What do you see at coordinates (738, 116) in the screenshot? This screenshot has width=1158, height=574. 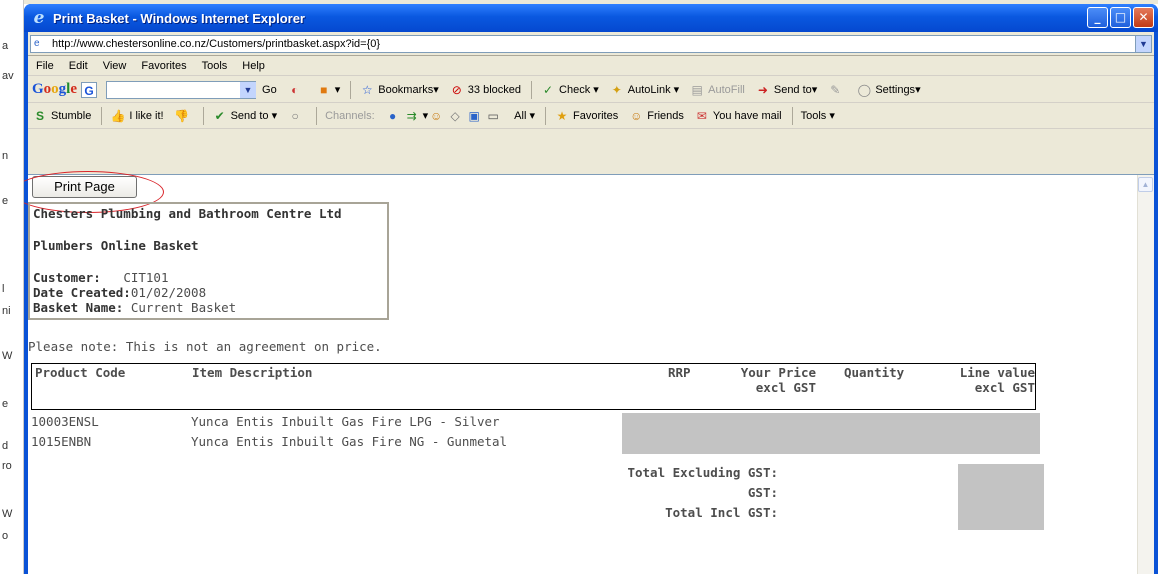 I see `mail-button: ✉ You have mail` at bounding box center [738, 116].